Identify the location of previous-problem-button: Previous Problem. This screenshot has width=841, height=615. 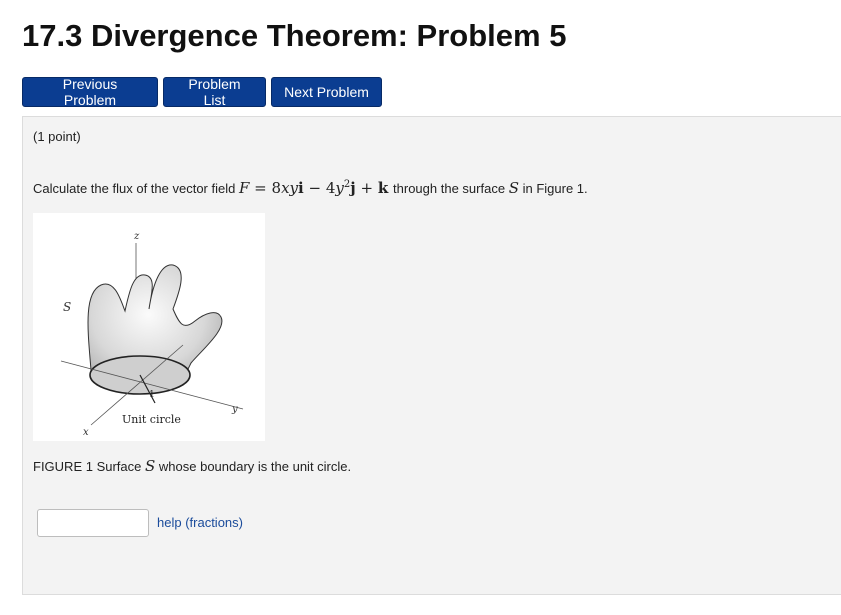
(90, 92).